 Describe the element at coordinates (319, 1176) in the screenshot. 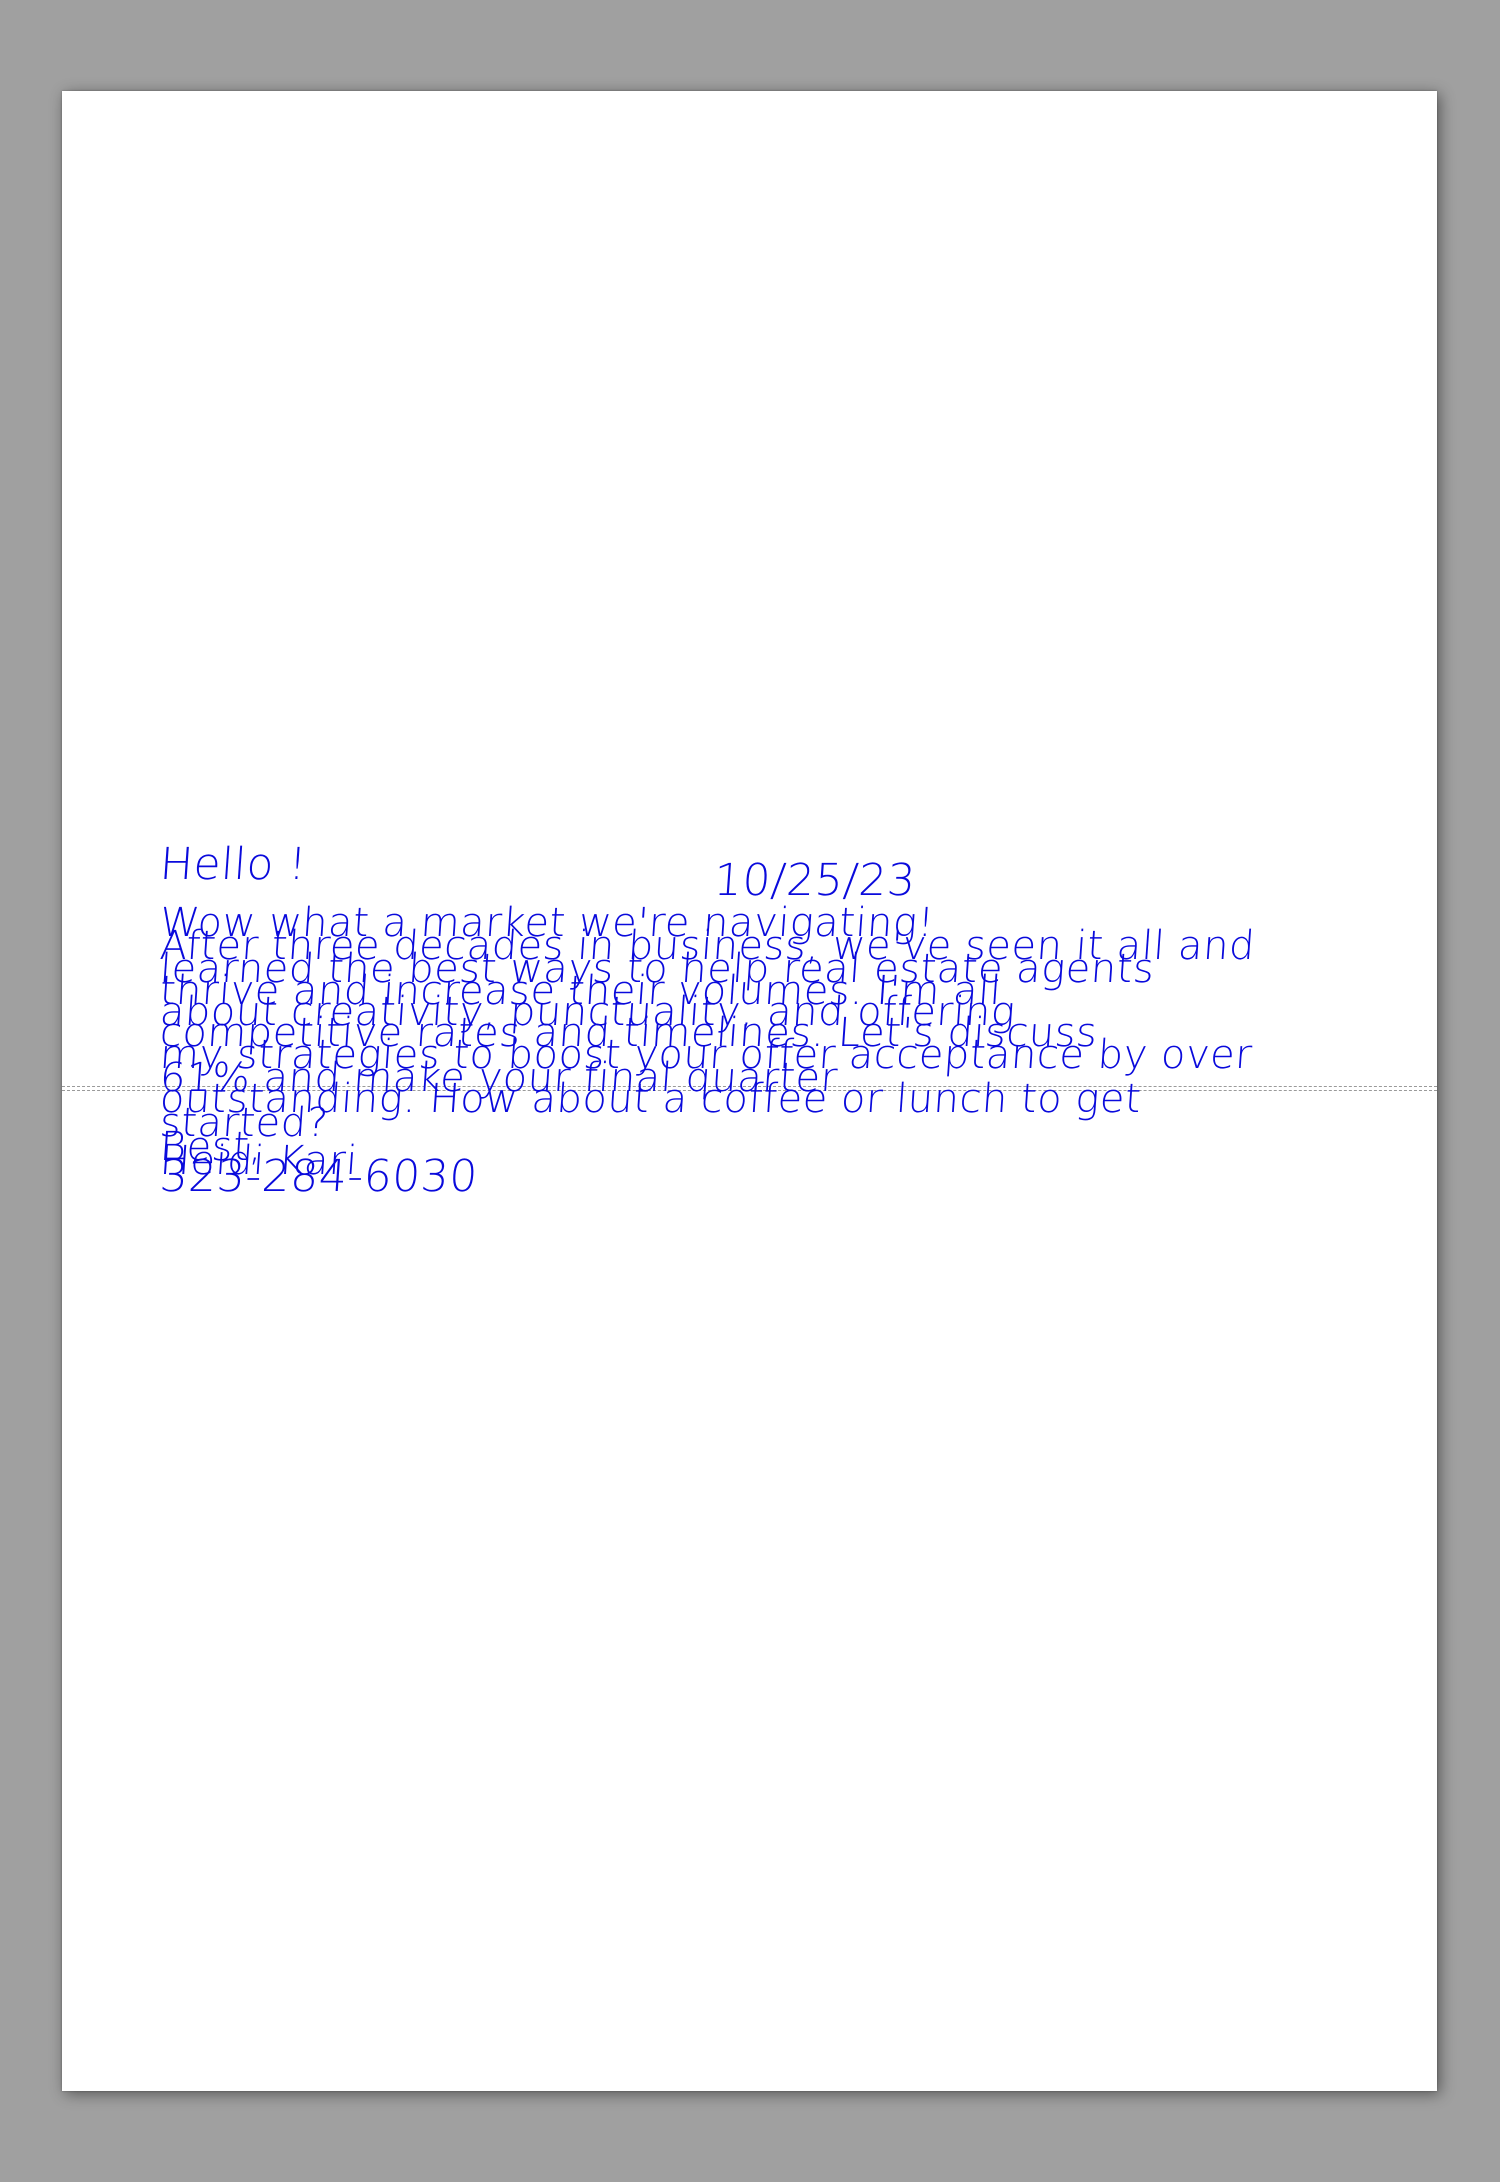

I see `signer-phone: 323-284-6030` at that location.